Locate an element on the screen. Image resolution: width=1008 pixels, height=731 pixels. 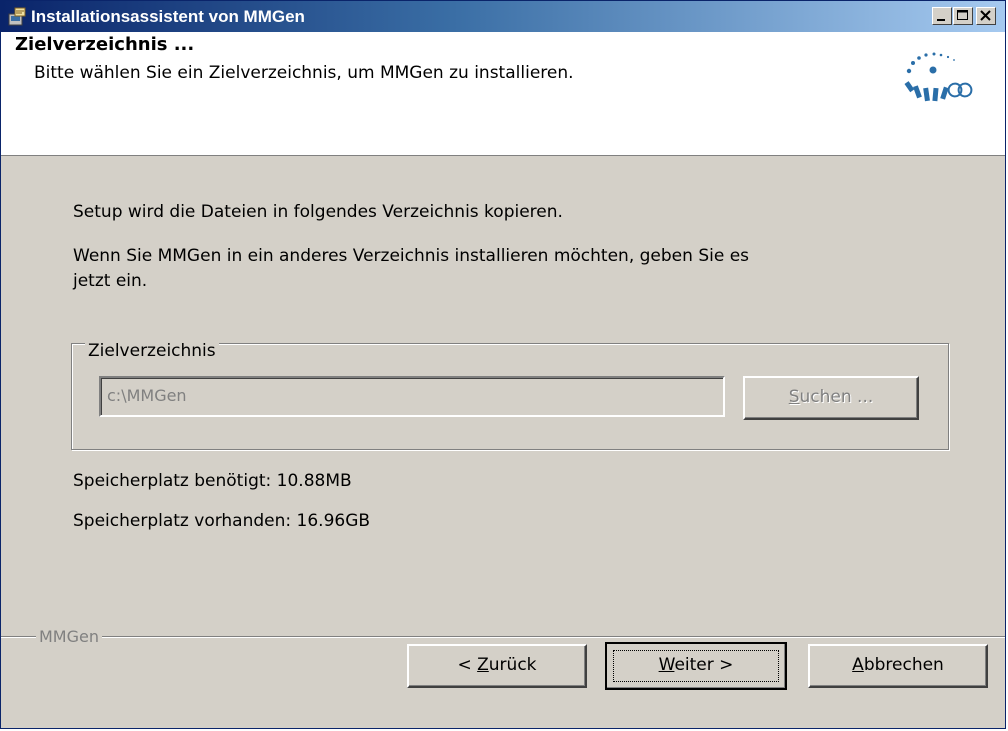
mmgen-logo-icon is located at coordinates (938, 77).